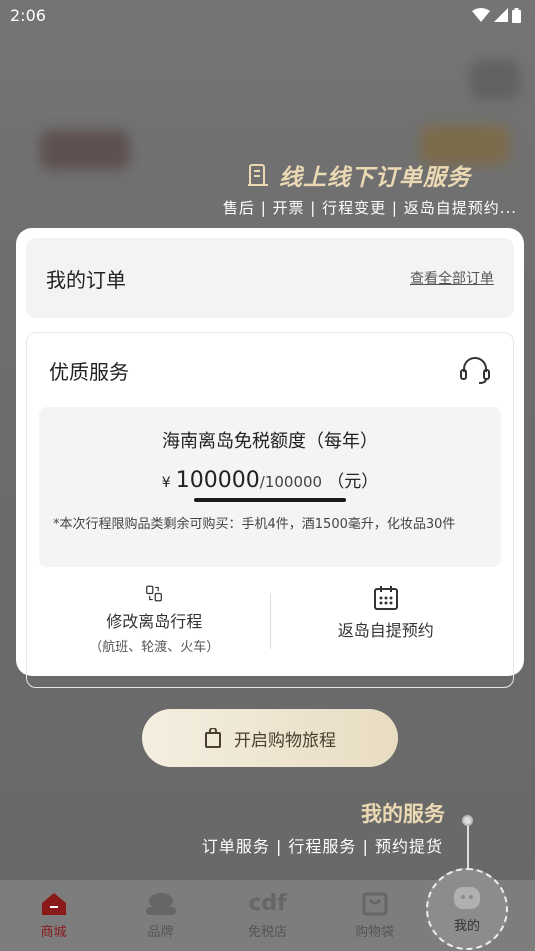 This screenshot has width=535, height=951. I want to click on shopping-bag-icon, so click(213, 738).